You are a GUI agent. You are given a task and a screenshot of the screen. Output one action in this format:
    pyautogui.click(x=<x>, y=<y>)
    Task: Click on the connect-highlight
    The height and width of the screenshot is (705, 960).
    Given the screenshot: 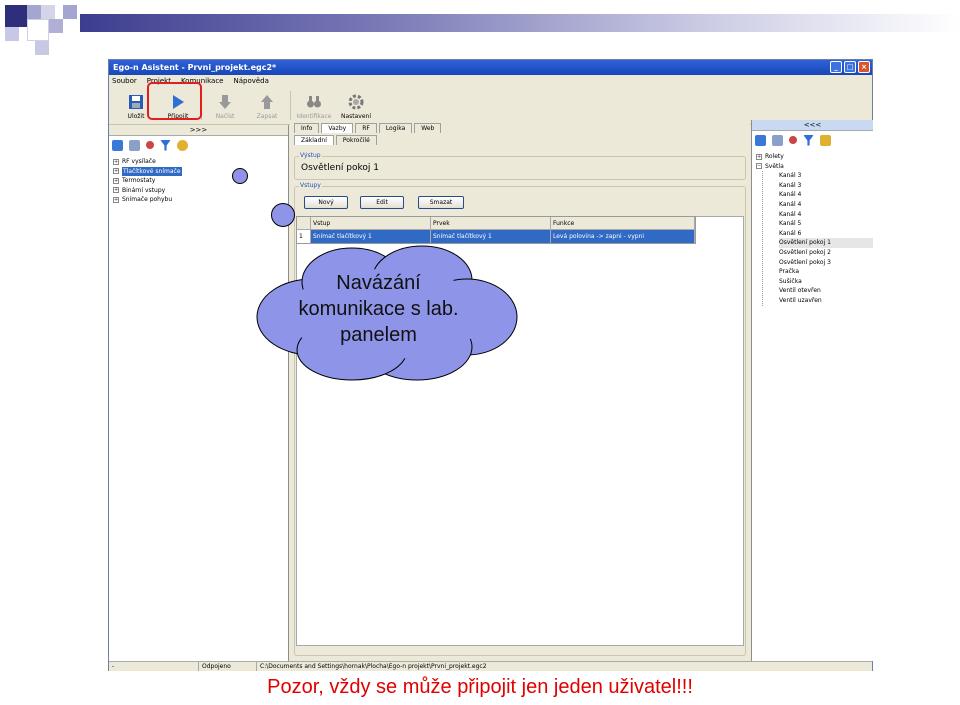 What is the action you would take?
    pyautogui.click(x=174, y=101)
    